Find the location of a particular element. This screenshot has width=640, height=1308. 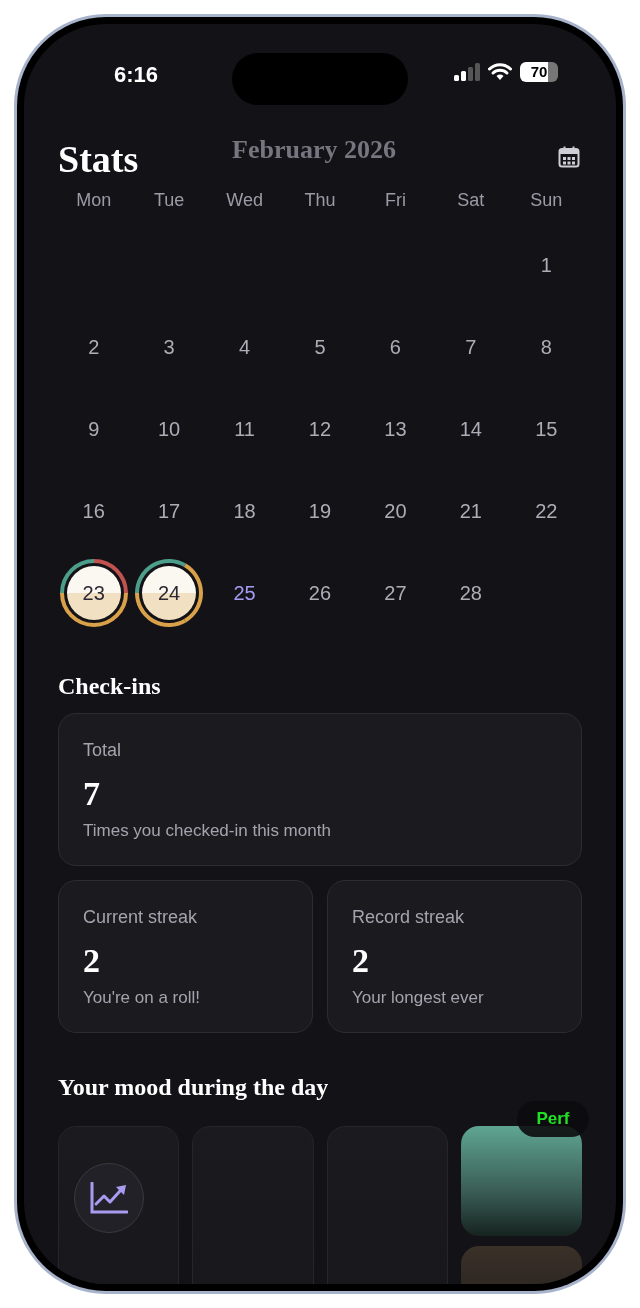

day-number: 21 is located at coordinates (470, 511).